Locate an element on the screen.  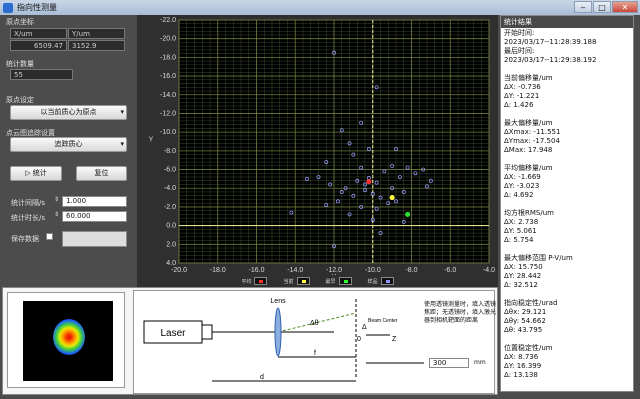
stats-line: 最大偏移范围 P-V/um is located at coordinates (538, 258).